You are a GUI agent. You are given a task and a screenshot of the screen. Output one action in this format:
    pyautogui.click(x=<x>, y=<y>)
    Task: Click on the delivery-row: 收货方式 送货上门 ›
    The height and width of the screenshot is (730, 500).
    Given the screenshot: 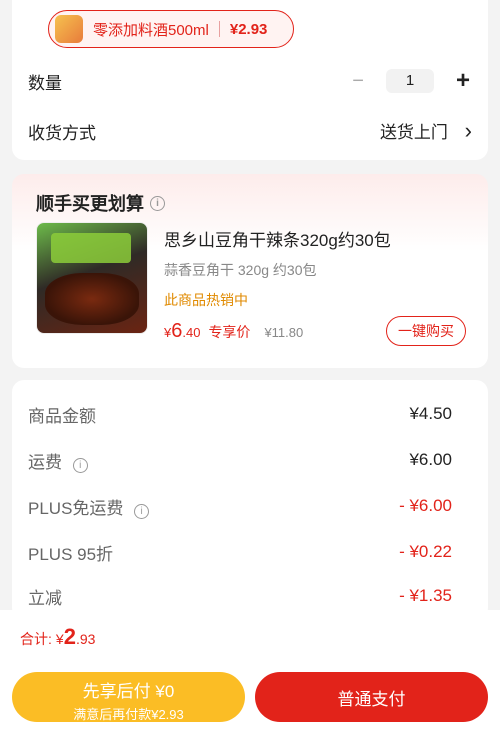 What is the action you would take?
    pyautogui.click(x=250, y=131)
    